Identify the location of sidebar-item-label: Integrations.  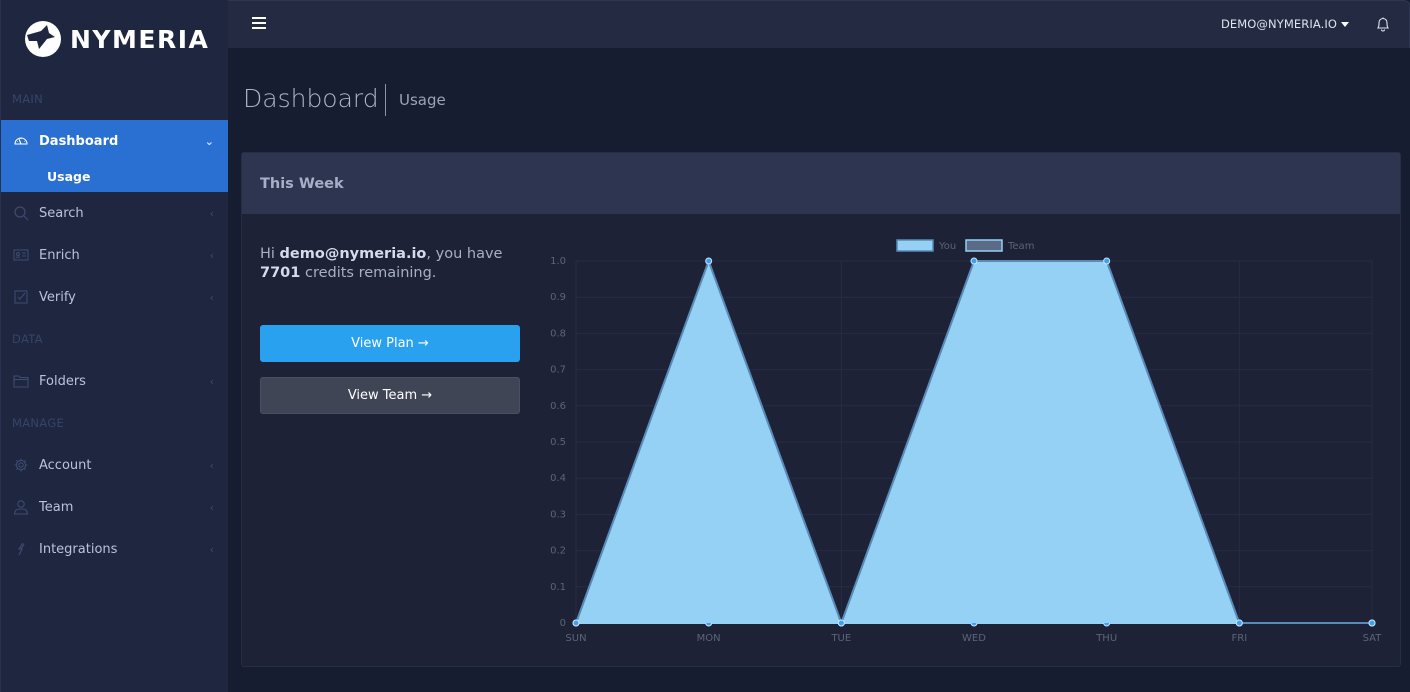
(78, 549).